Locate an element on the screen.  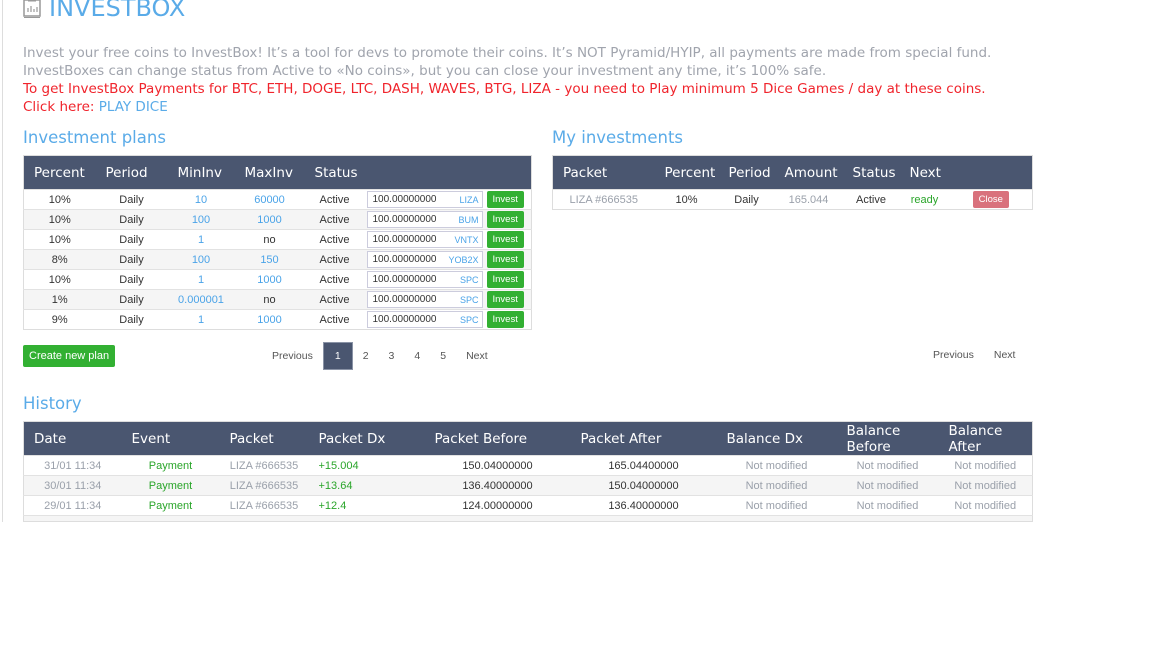
plan-min: 100 is located at coordinates (201, 259).